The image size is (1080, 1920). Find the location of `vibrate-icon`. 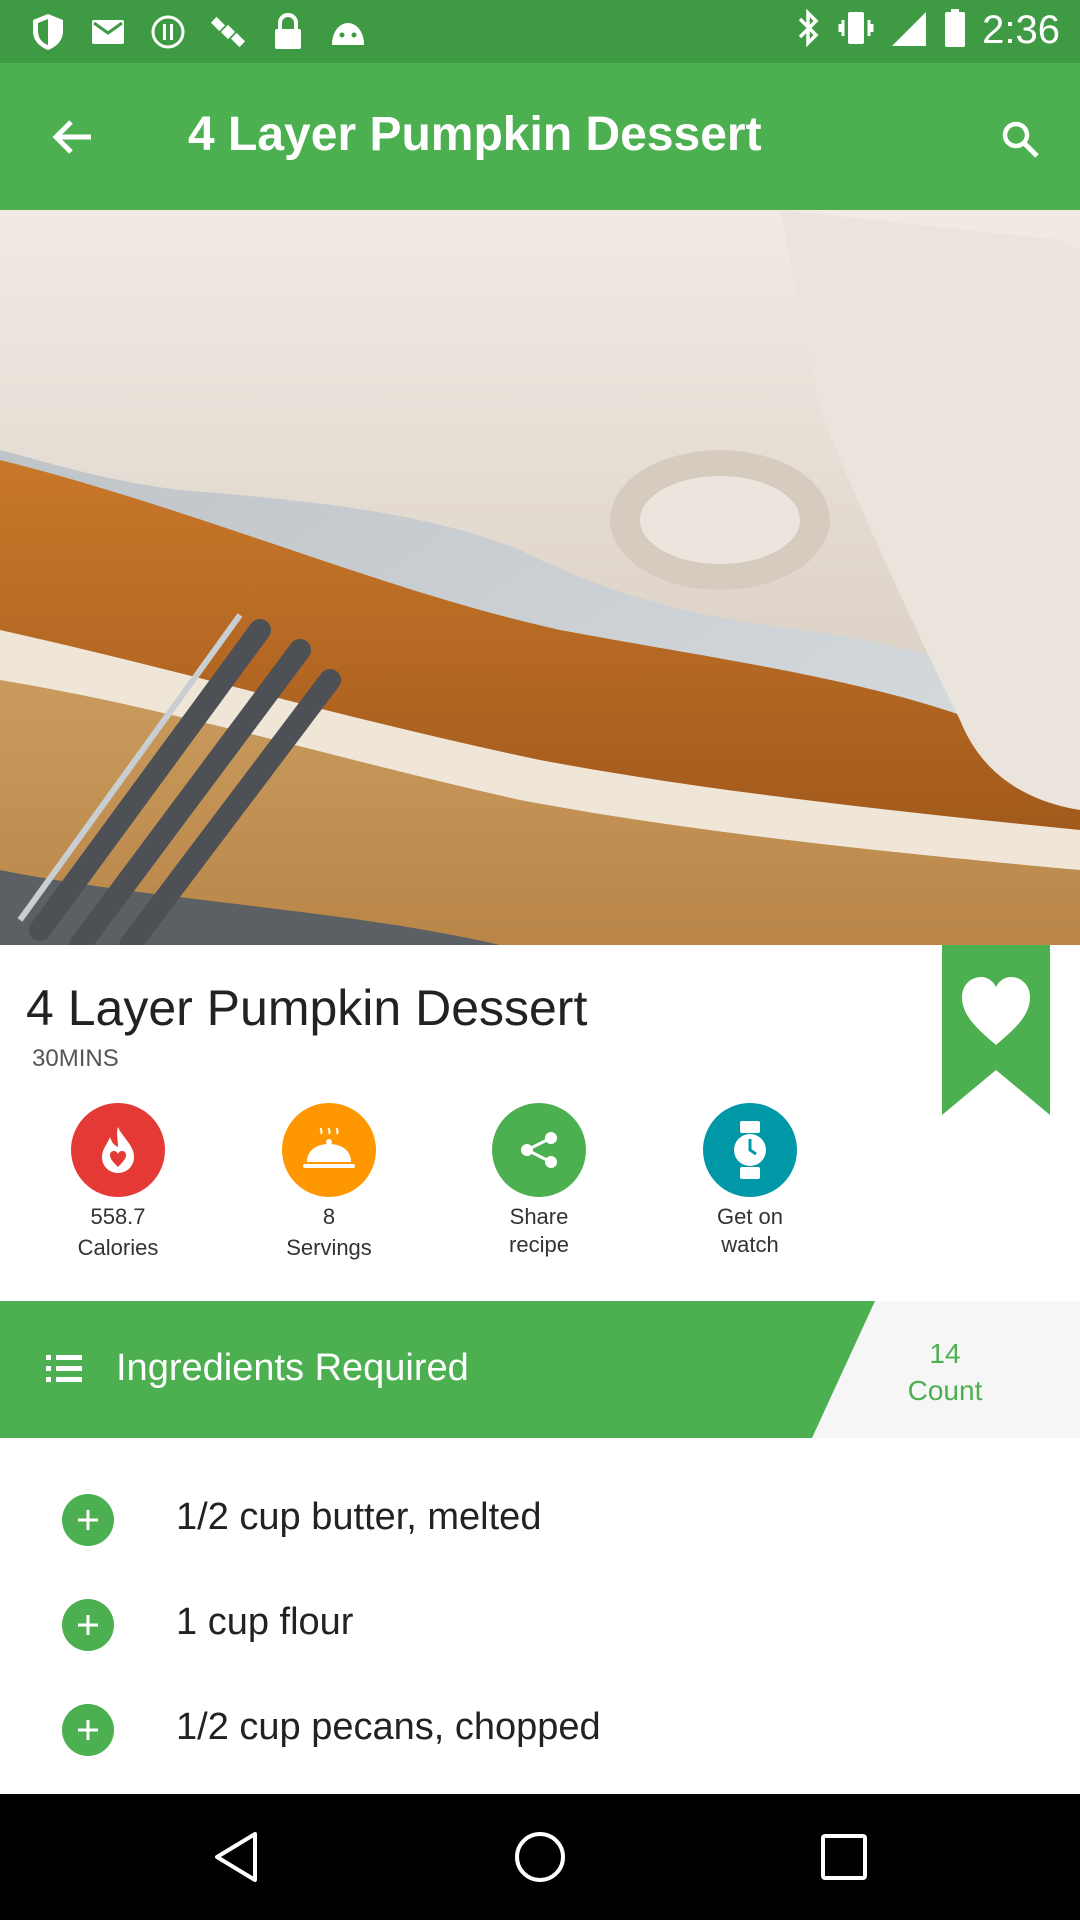

vibrate-icon is located at coordinates (856, 30).